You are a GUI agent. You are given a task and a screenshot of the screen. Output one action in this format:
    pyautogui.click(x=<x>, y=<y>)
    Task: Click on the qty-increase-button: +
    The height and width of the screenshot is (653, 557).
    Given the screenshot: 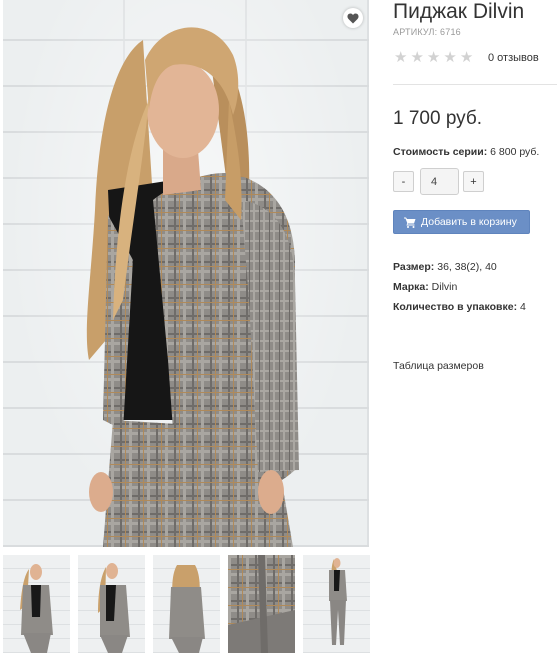 What is the action you would take?
    pyautogui.click(x=473, y=181)
    